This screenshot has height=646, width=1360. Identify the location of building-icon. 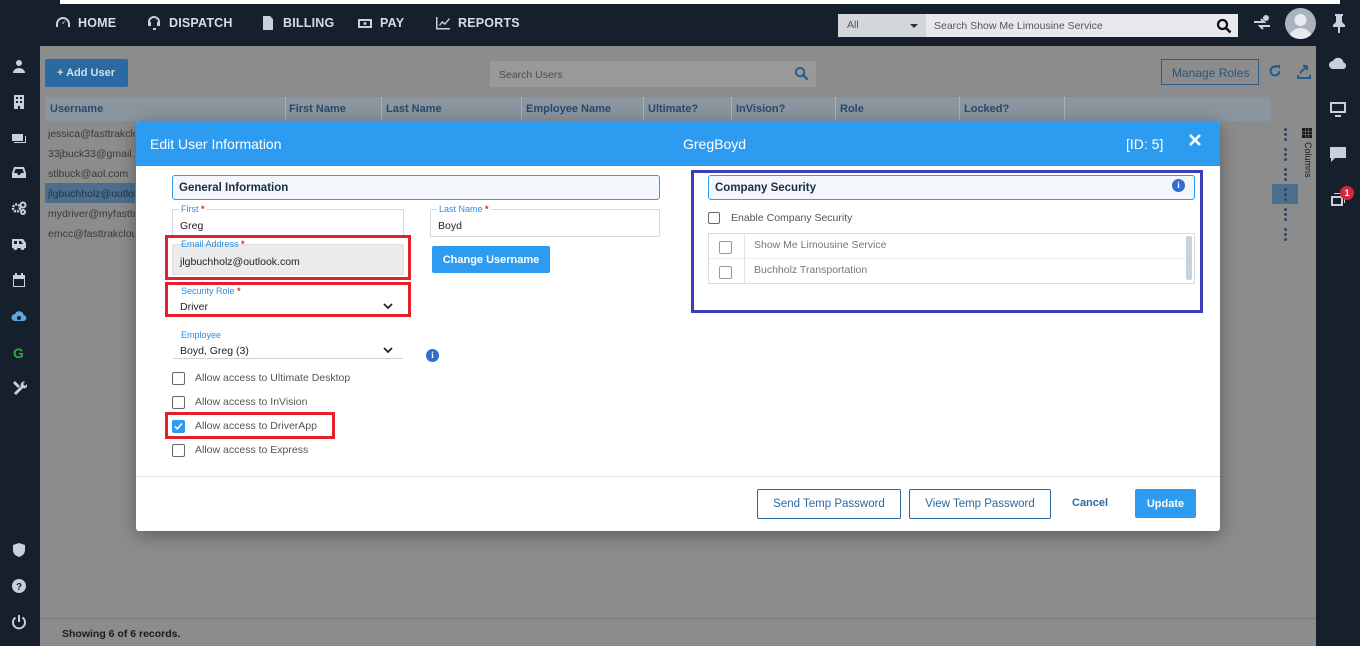
(19, 102).